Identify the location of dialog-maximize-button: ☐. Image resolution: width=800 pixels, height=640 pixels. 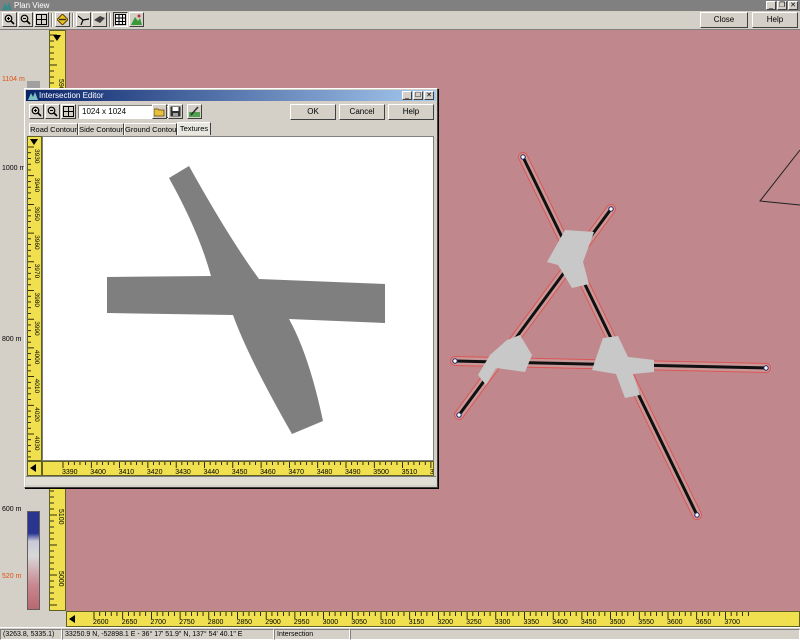
(418, 95).